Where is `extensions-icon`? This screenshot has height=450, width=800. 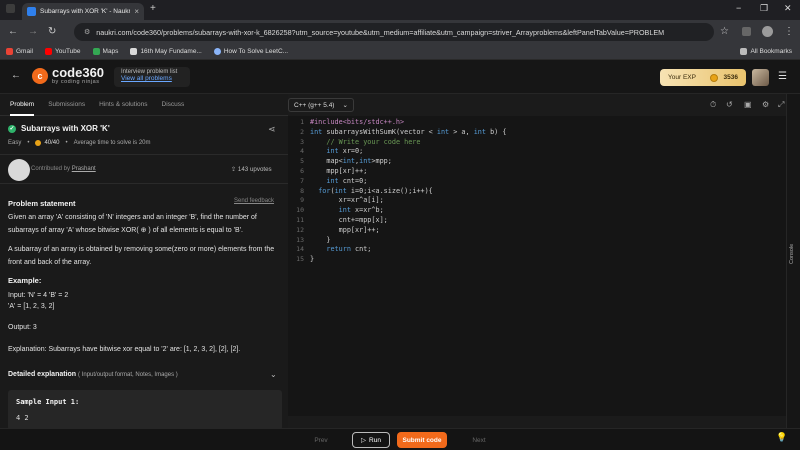 extensions-icon is located at coordinates (746, 31).